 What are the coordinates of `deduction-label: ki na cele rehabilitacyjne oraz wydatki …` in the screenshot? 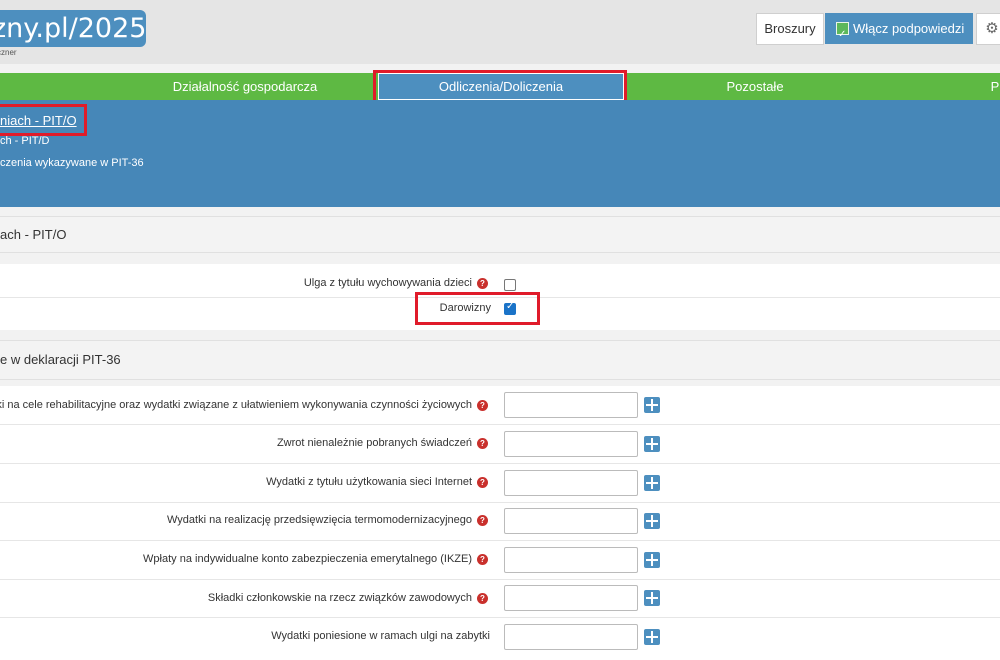 It's located at (244, 405).